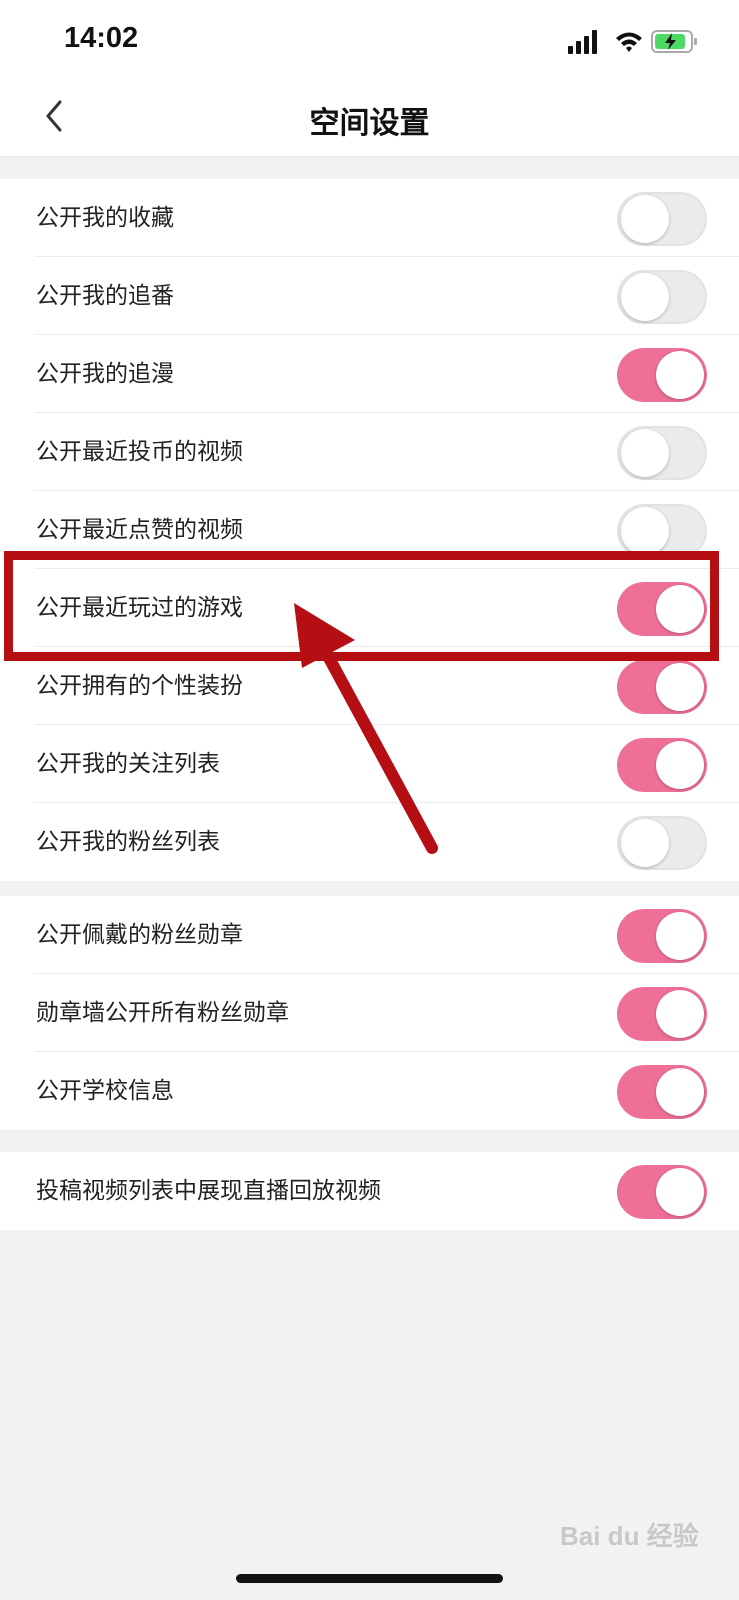 This screenshot has width=739, height=1600. Describe the element at coordinates (369, 608) in the screenshot. I see `setting-row: 公开最近玩过的游戏` at that location.